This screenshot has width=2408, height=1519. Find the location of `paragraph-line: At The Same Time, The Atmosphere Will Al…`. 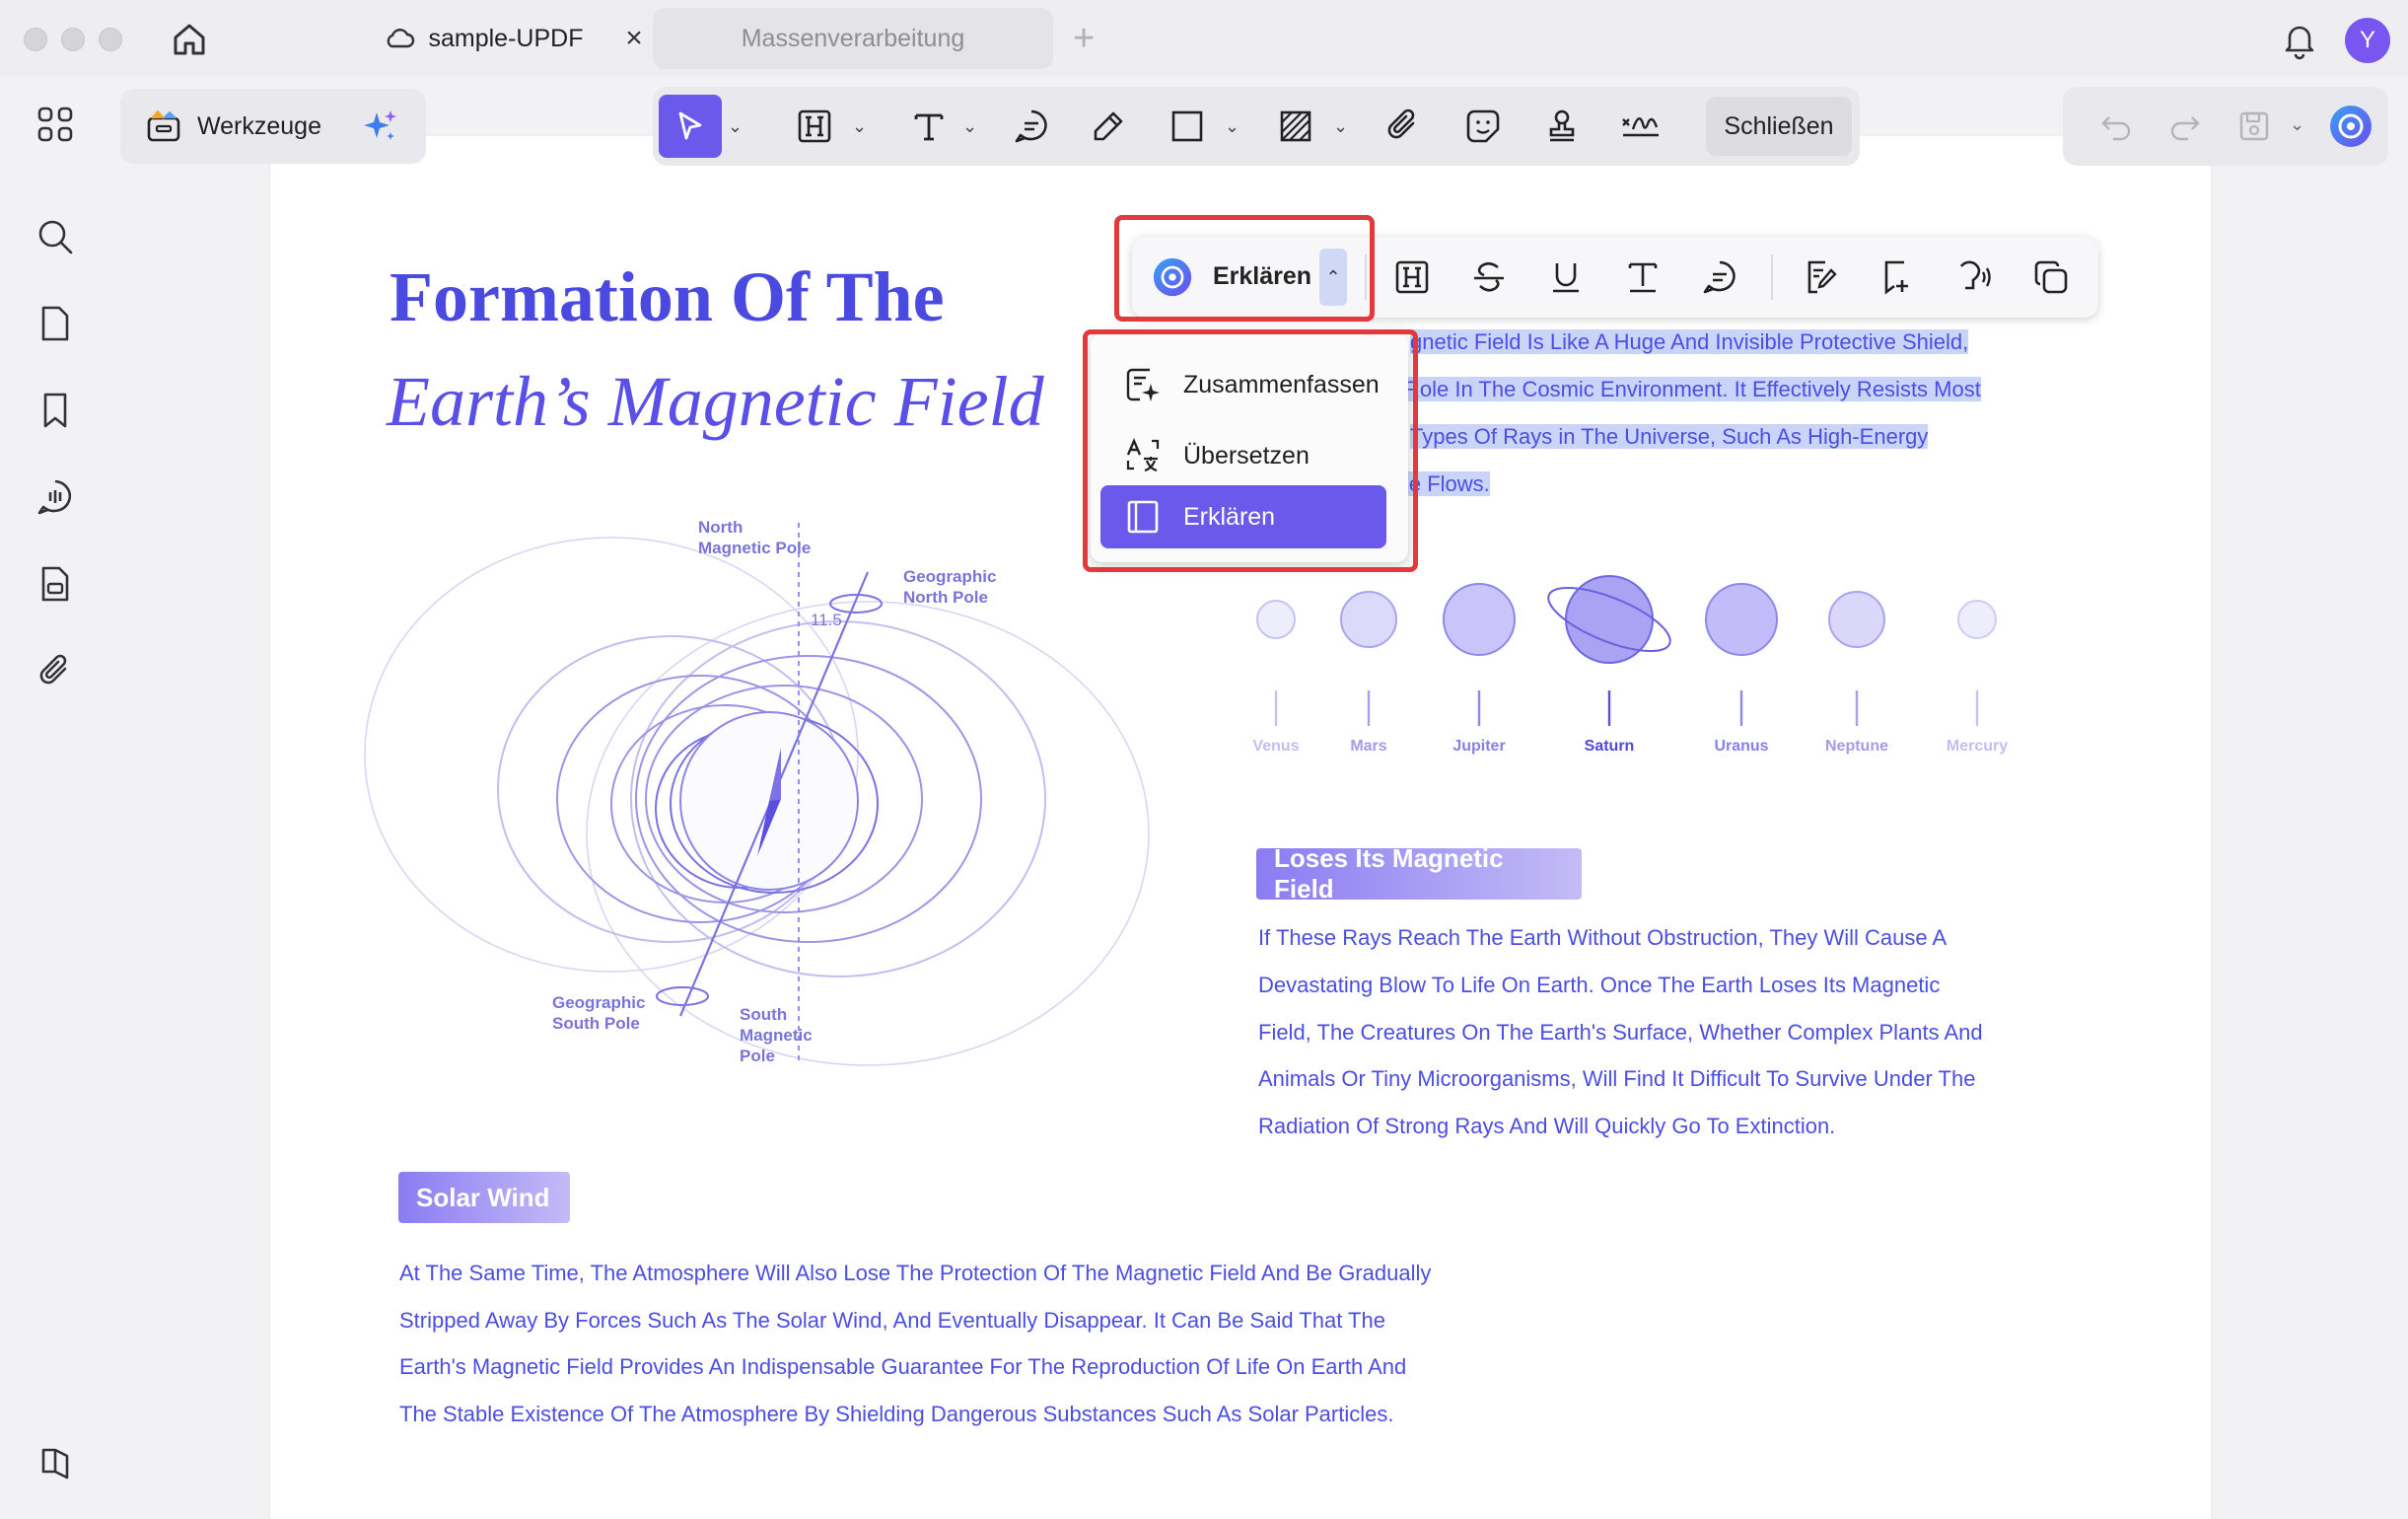

paragraph-line: At The Same Time, The Atmosphere Will Al… is located at coordinates (915, 1273).